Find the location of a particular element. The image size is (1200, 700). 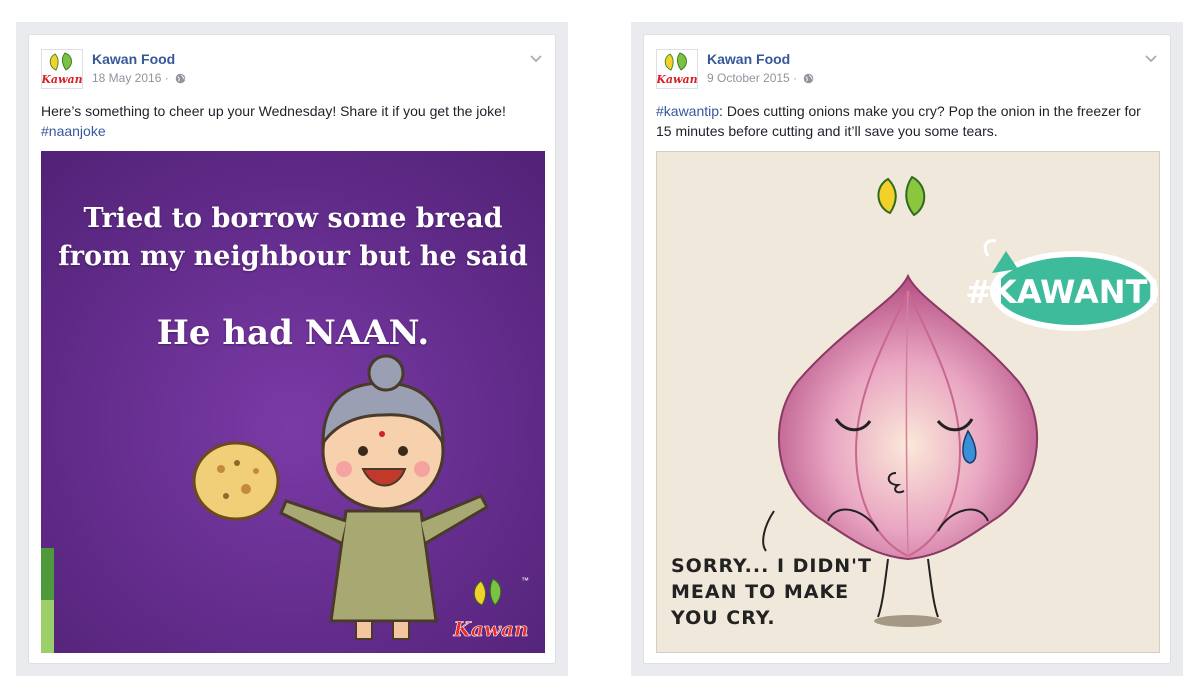

post-date: 18 May 2016 is located at coordinates (126, 78).